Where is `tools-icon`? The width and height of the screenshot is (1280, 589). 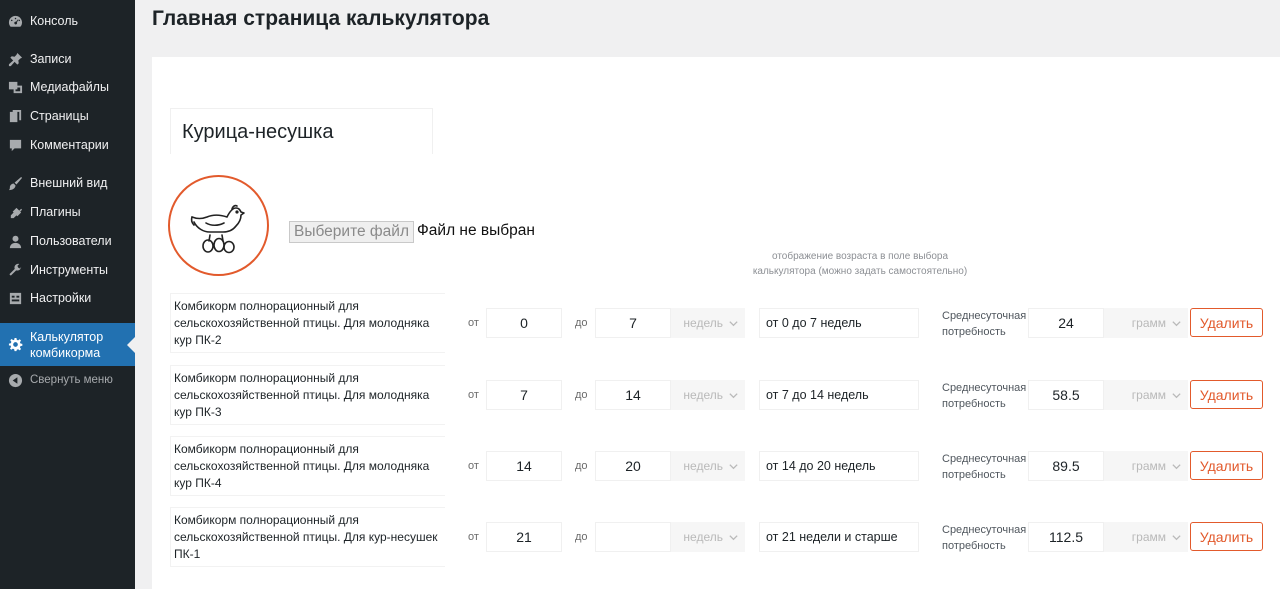 tools-icon is located at coordinates (15, 270).